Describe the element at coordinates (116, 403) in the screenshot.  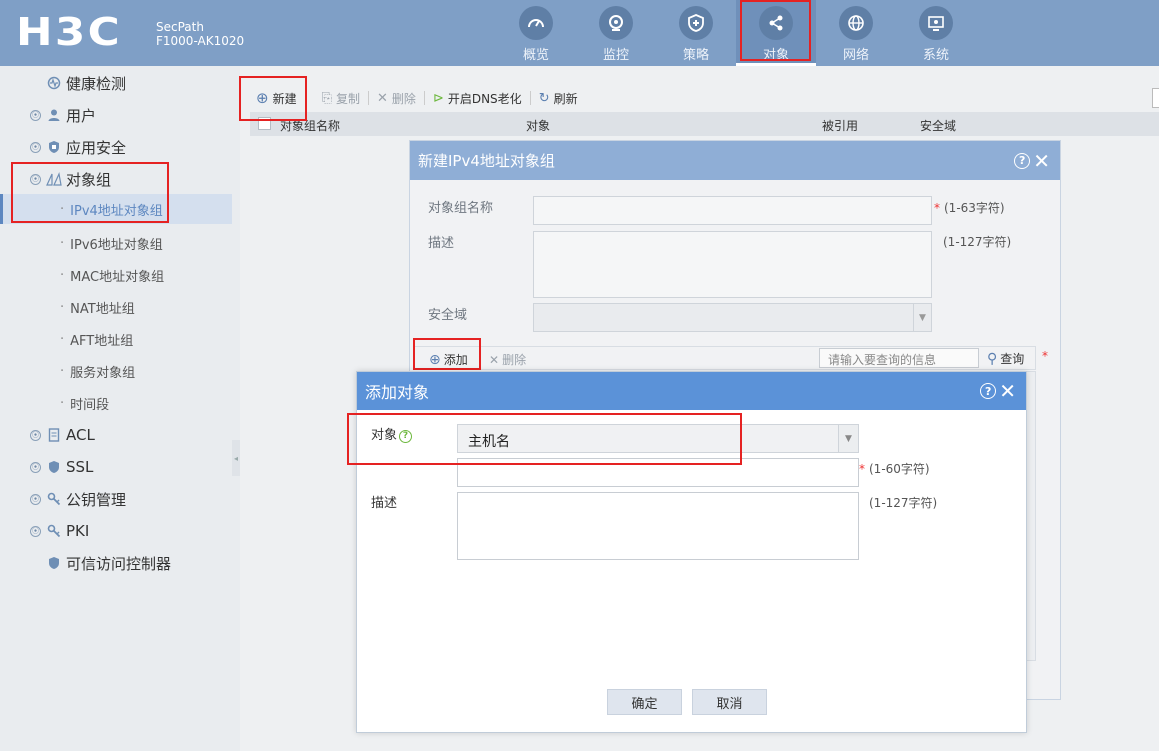
I see `sidebar-sub-time-range: · 时间段` at that location.